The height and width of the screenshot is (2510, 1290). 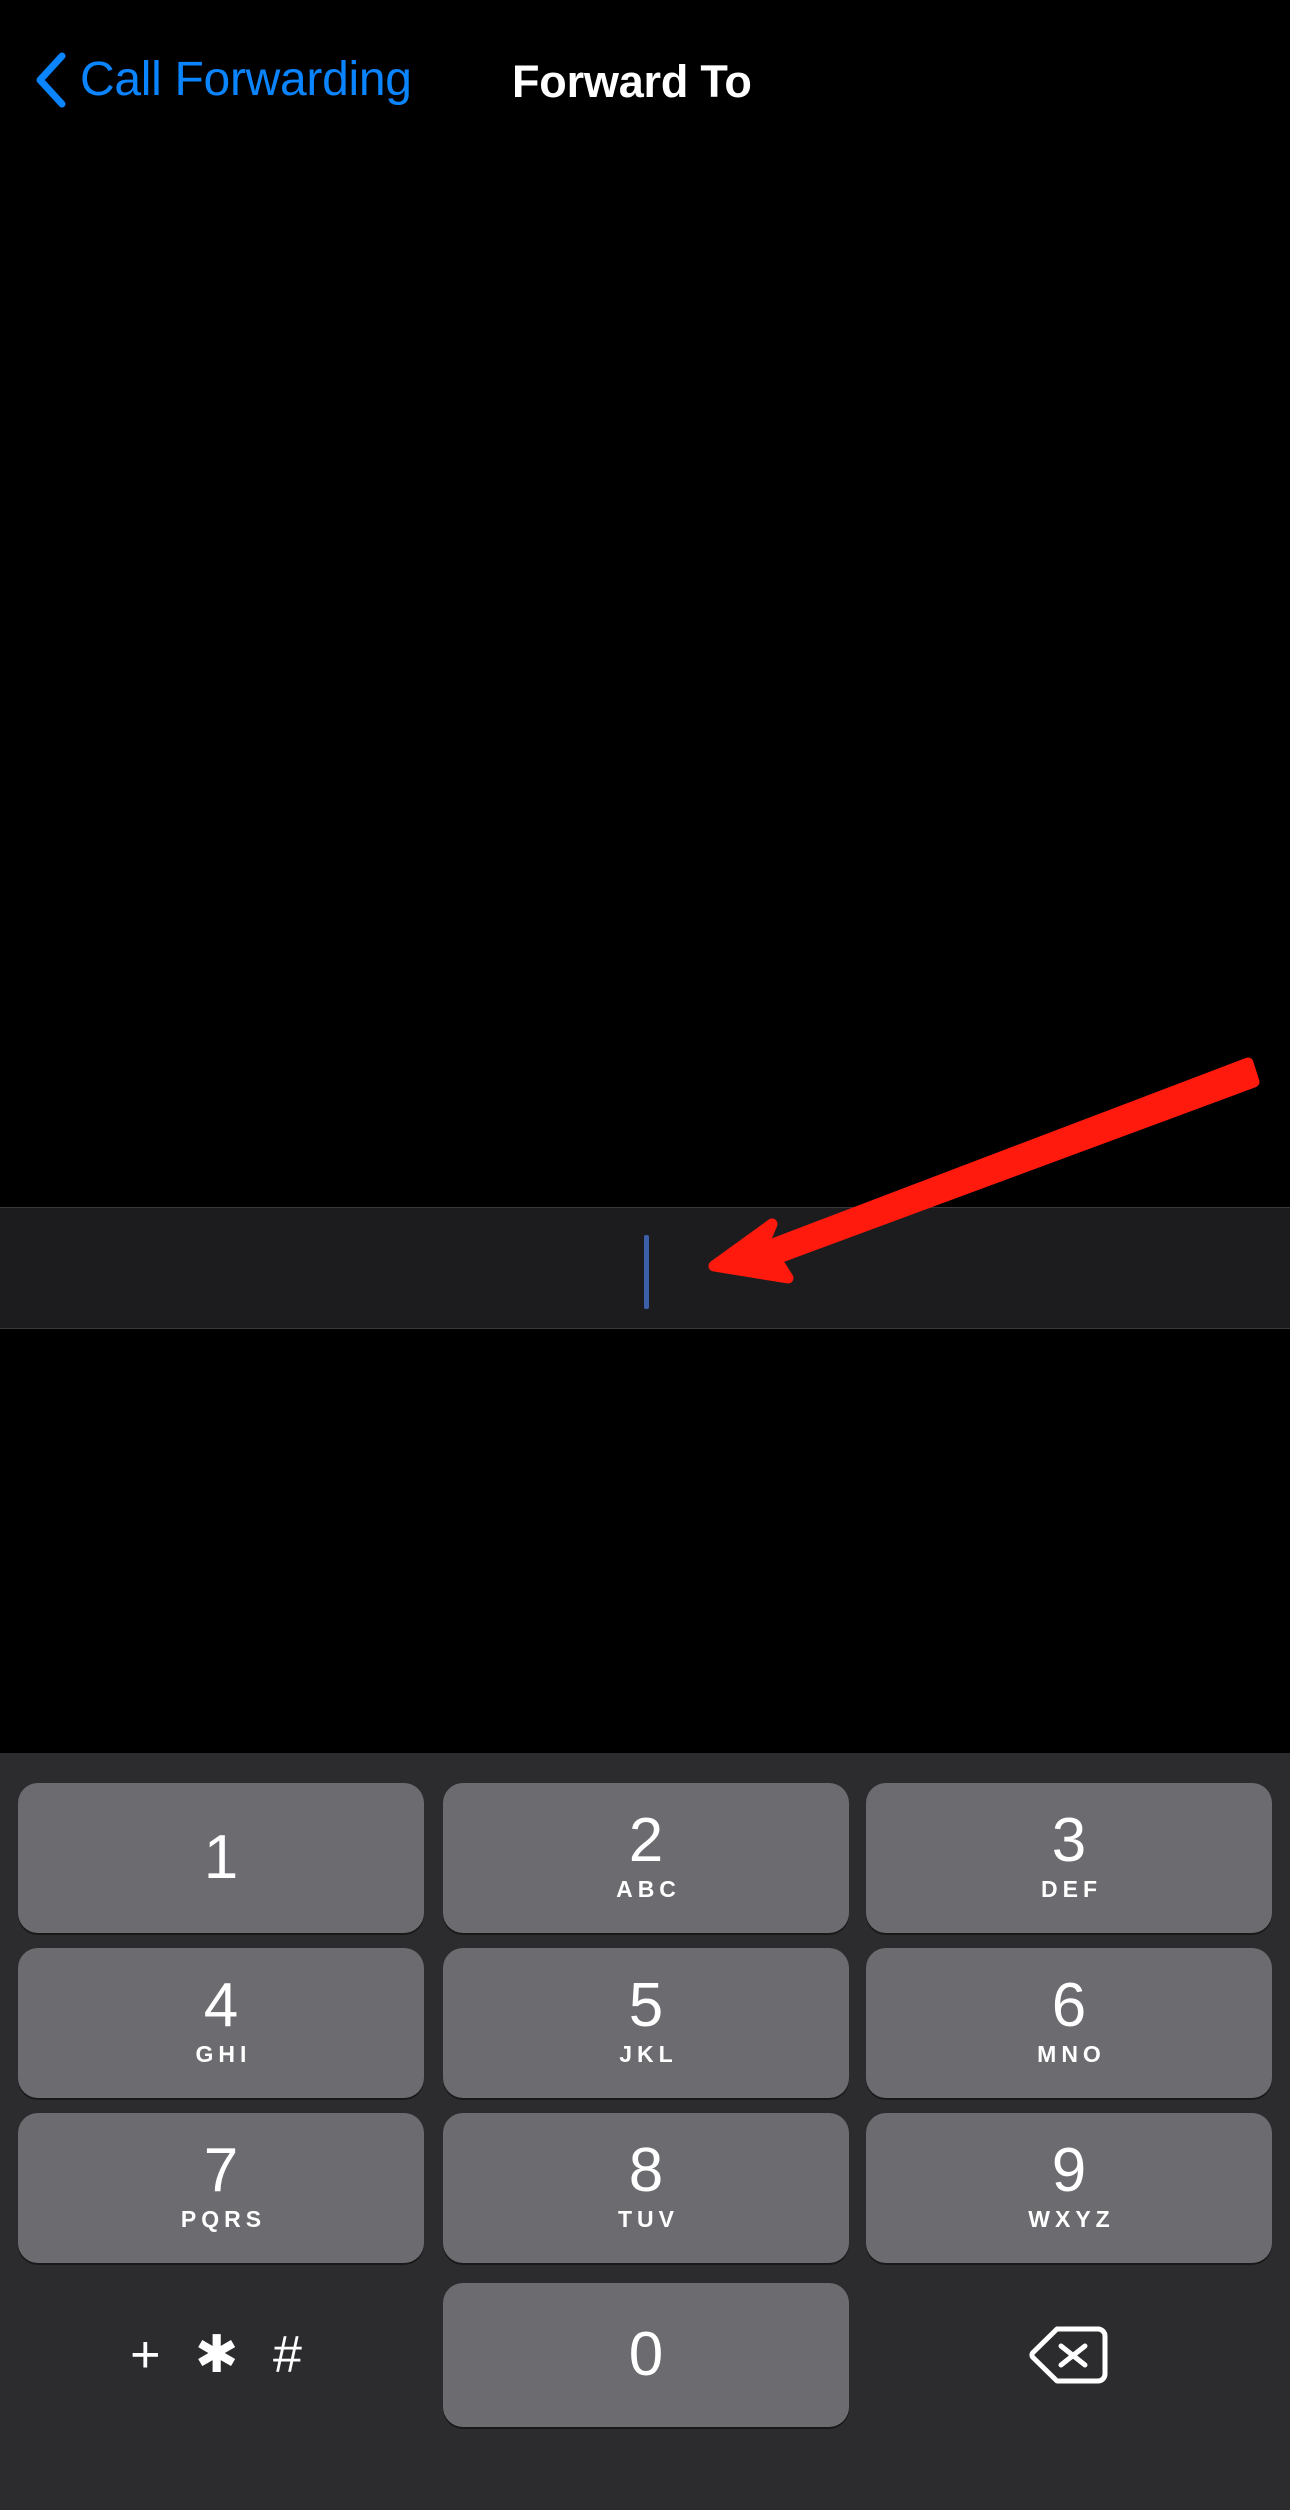 I want to click on navigation-bar: Call Forwarding Forward To, so click(x=645, y=80).